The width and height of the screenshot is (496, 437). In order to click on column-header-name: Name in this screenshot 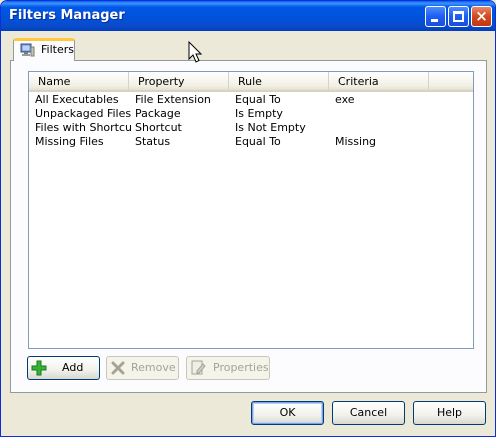, I will do `click(79, 81)`.